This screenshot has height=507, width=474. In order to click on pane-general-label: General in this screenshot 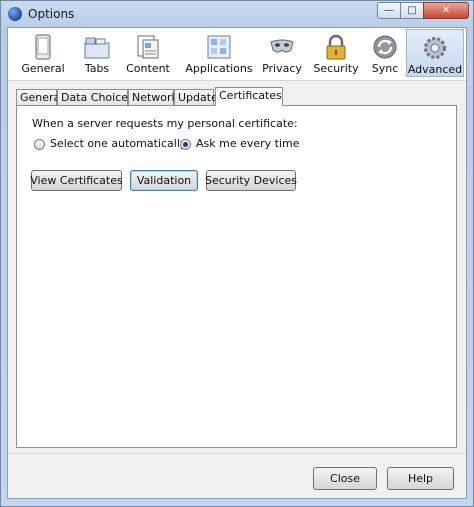, I will do `click(43, 68)`.